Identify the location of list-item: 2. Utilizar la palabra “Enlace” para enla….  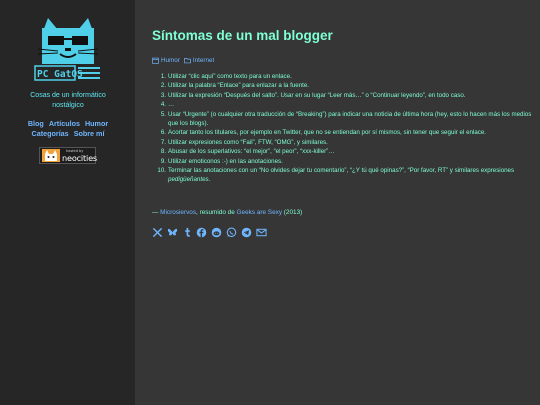
(235, 86).